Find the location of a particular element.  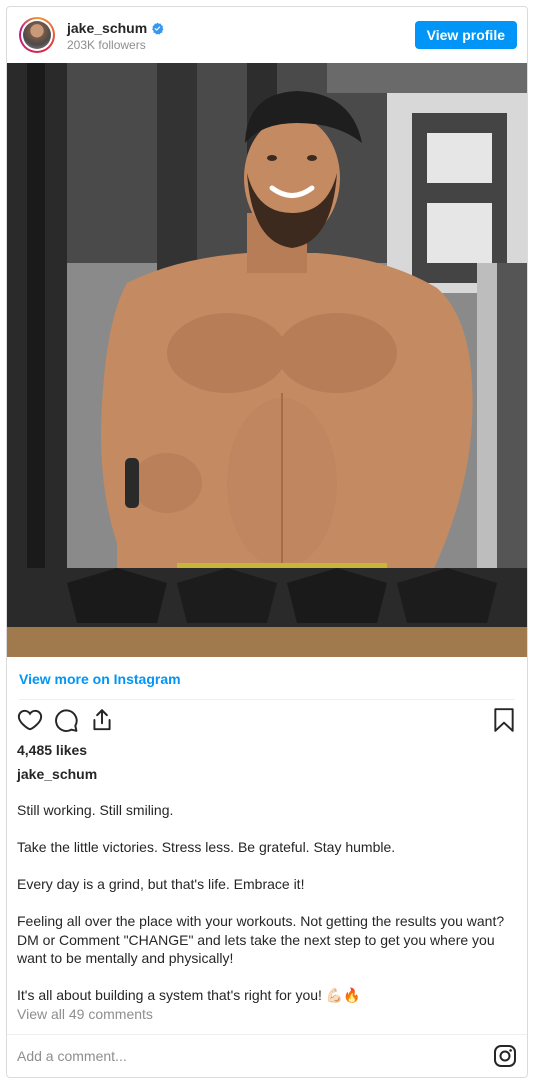

post-header: jake_schum 203K followers View profile is located at coordinates (267, 35).